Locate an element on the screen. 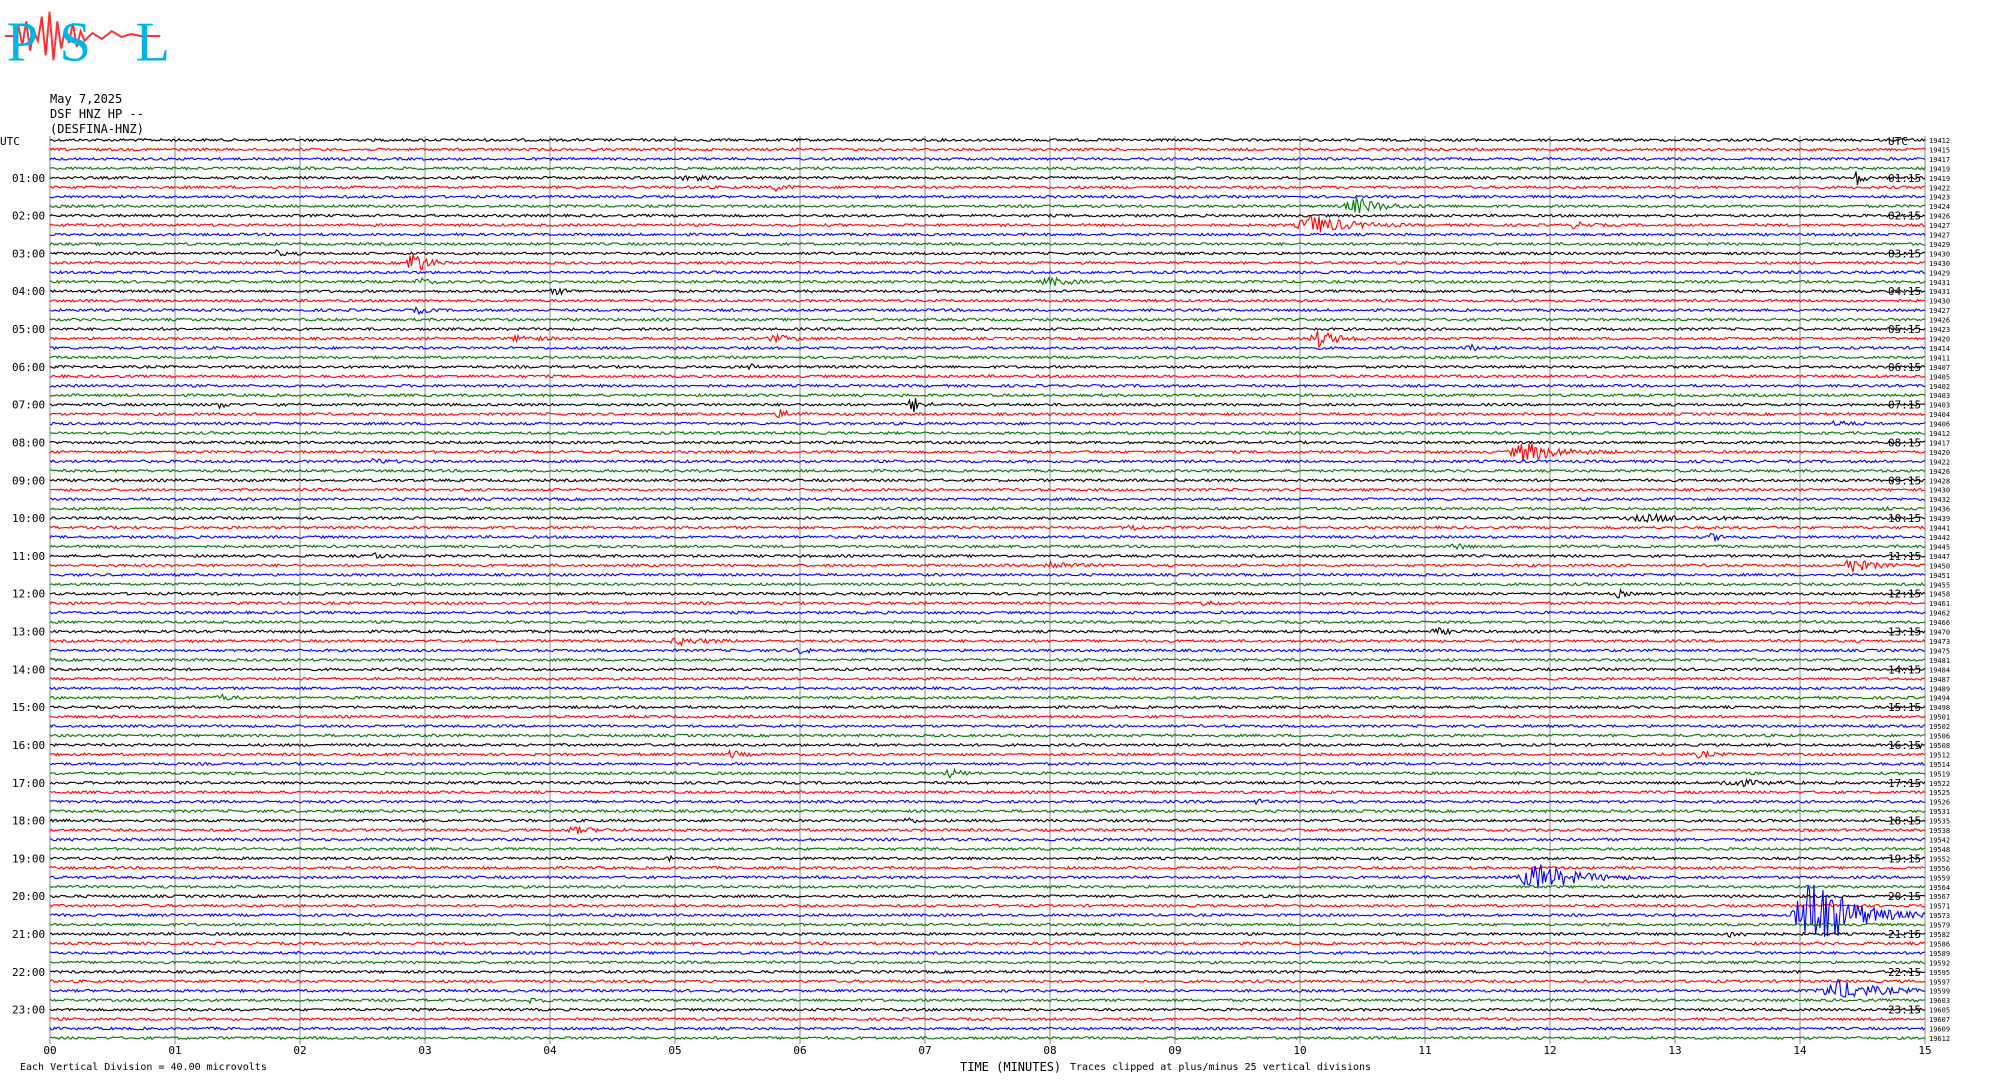 This screenshot has width=2010, height=1080. trace-value-label: 19445 is located at coordinates (1939, 547).